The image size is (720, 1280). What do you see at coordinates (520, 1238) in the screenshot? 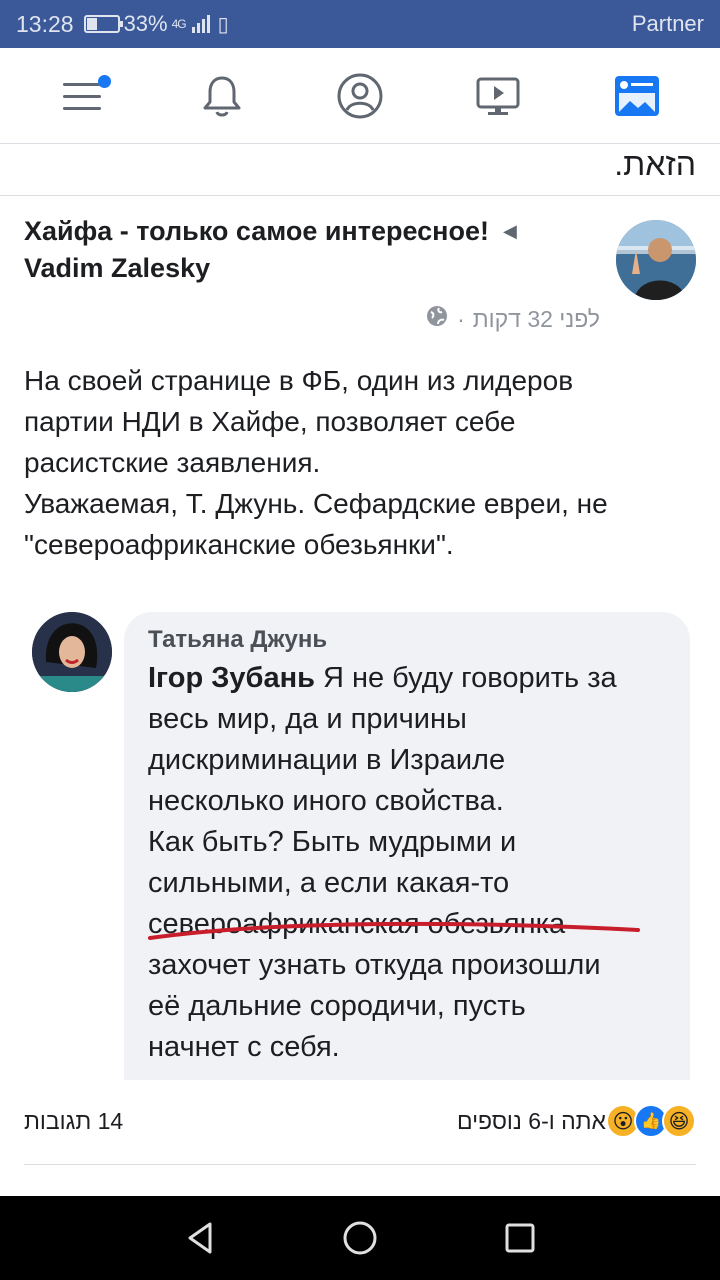
I see `recents-icon` at bounding box center [520, 1238].